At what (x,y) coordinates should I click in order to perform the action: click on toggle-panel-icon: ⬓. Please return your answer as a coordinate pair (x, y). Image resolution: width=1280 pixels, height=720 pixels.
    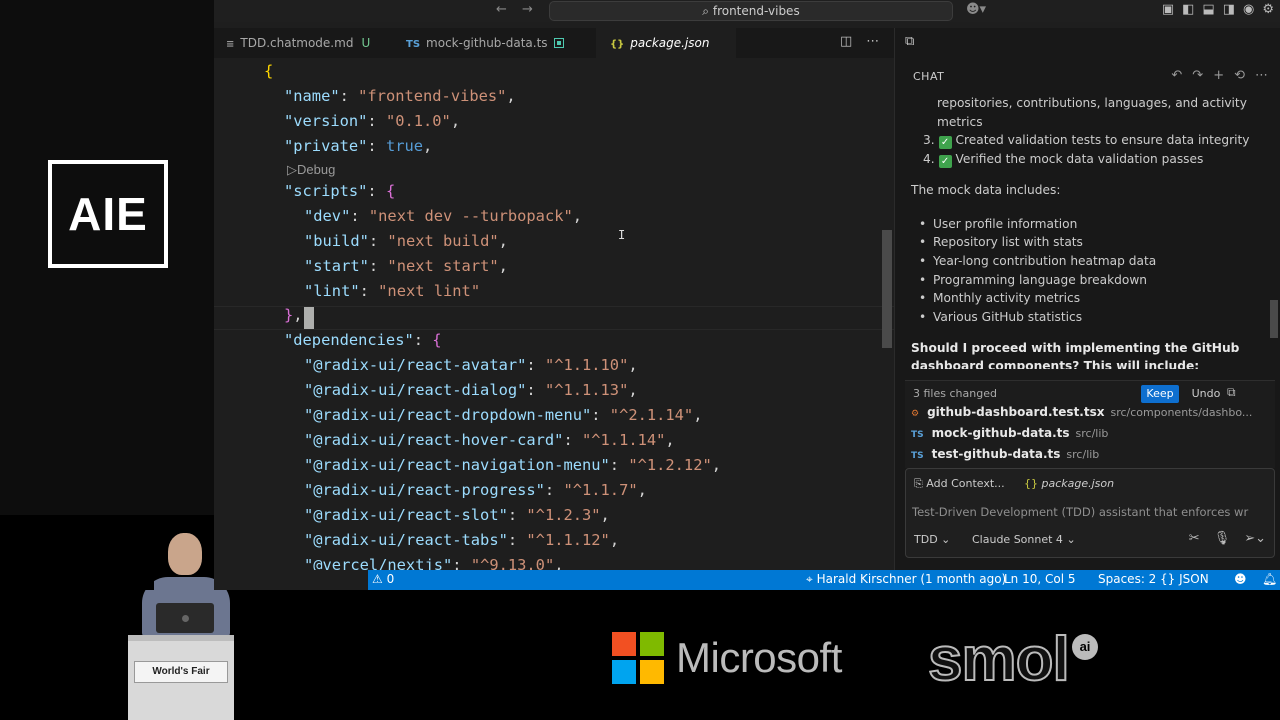
    Looking at the image, I should click on (1208, 9).